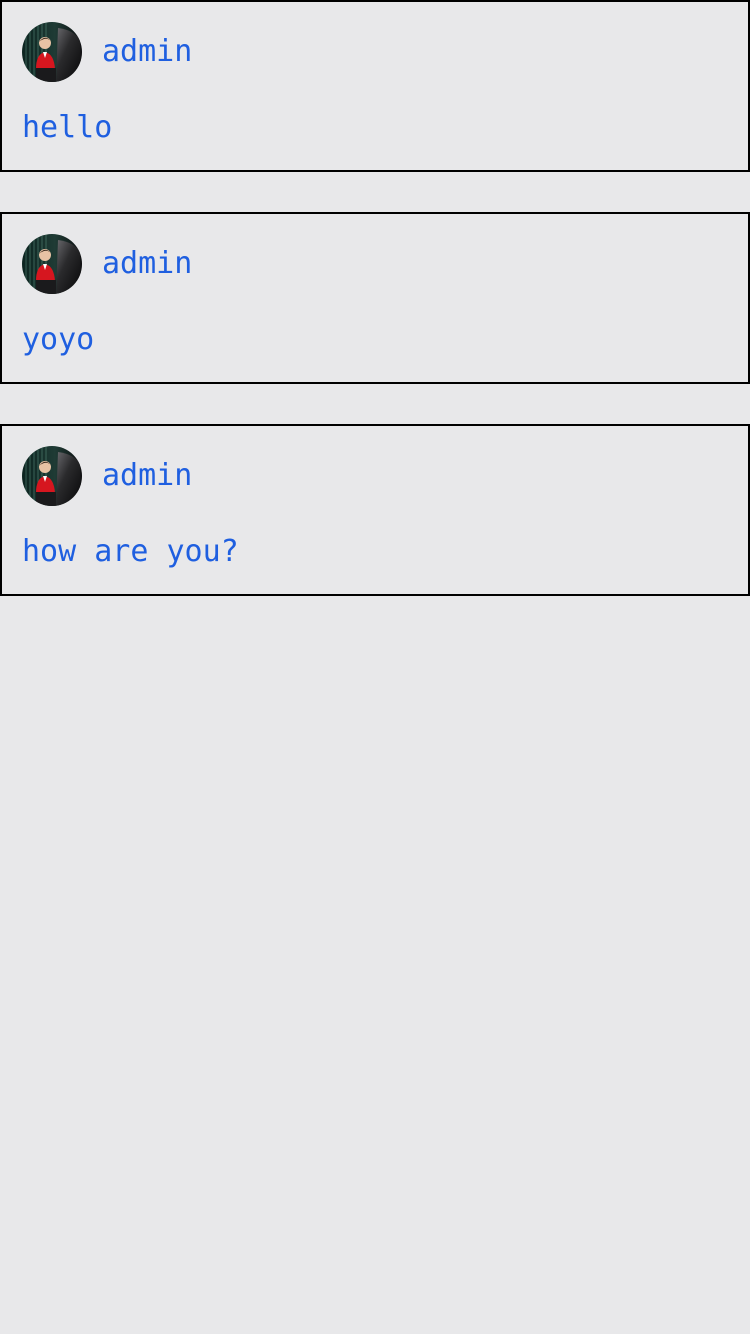  Describe the element at coordinates (67, 127) in the screenshot. I see `post-message: hello` at that location.